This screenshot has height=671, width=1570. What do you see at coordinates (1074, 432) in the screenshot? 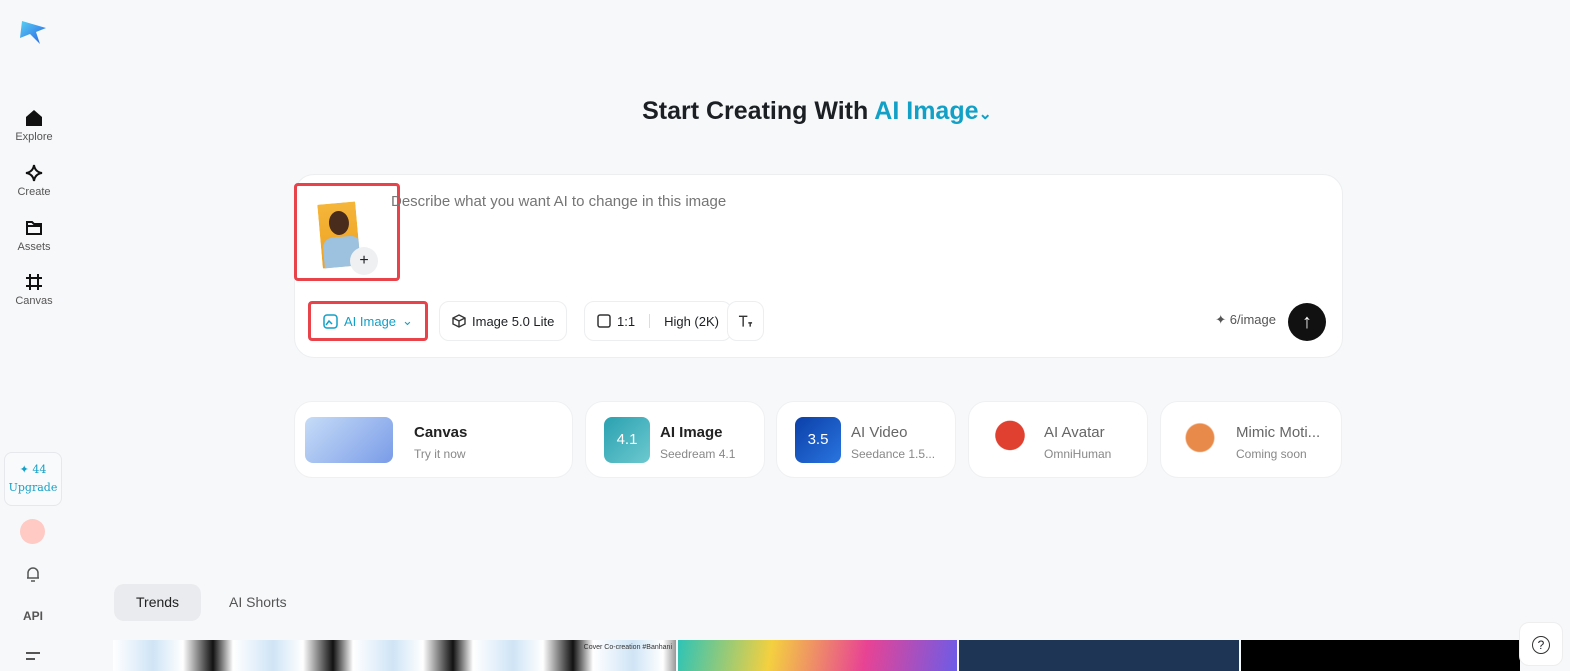
I see `card-title: AI Avatar` at bounding box center [1074, 432].